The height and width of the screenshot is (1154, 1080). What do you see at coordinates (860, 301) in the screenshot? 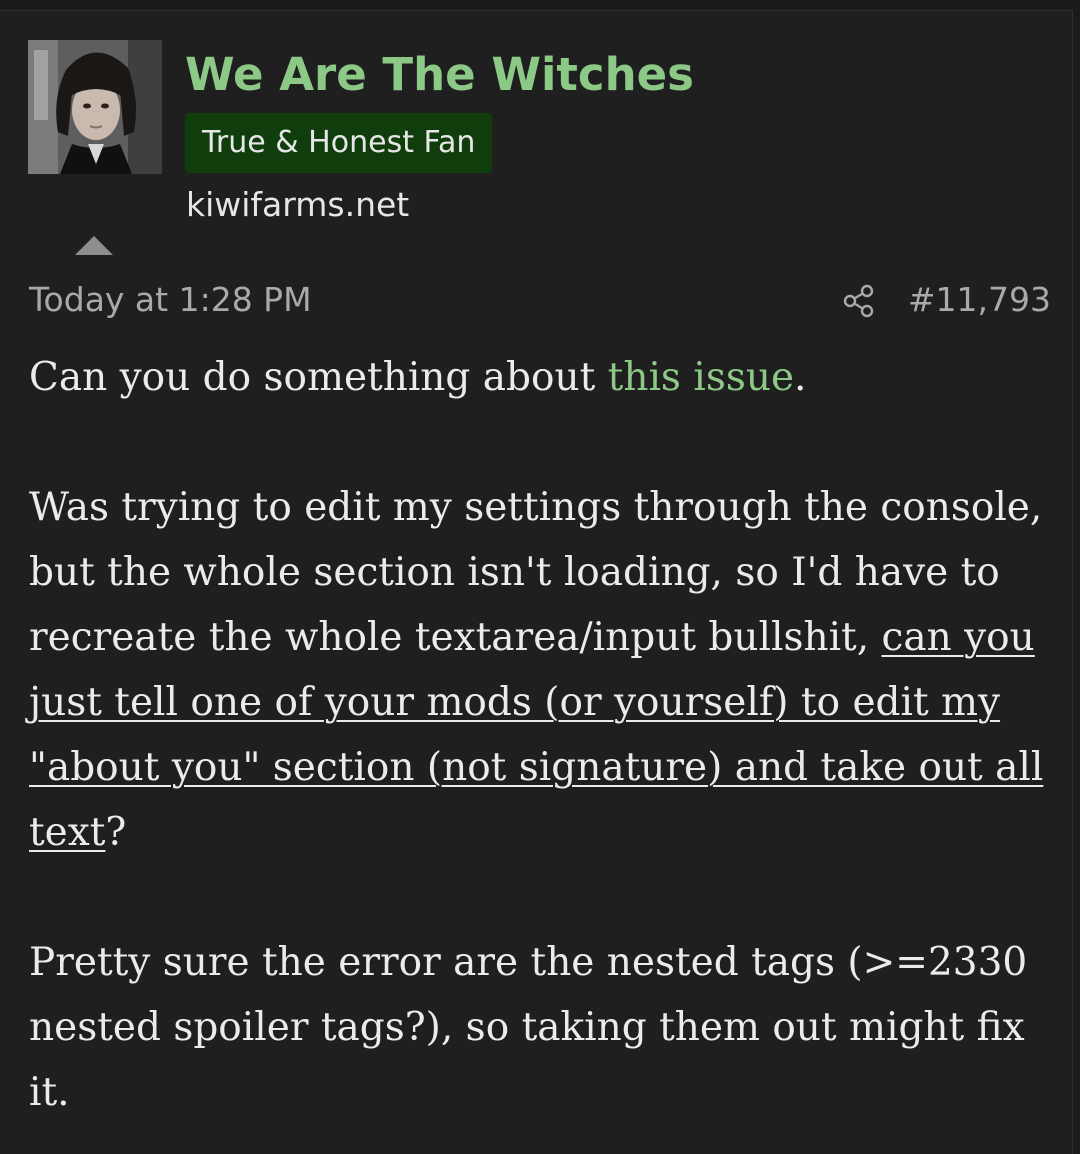
I see `share-icon` at bounding box center [860, 301].